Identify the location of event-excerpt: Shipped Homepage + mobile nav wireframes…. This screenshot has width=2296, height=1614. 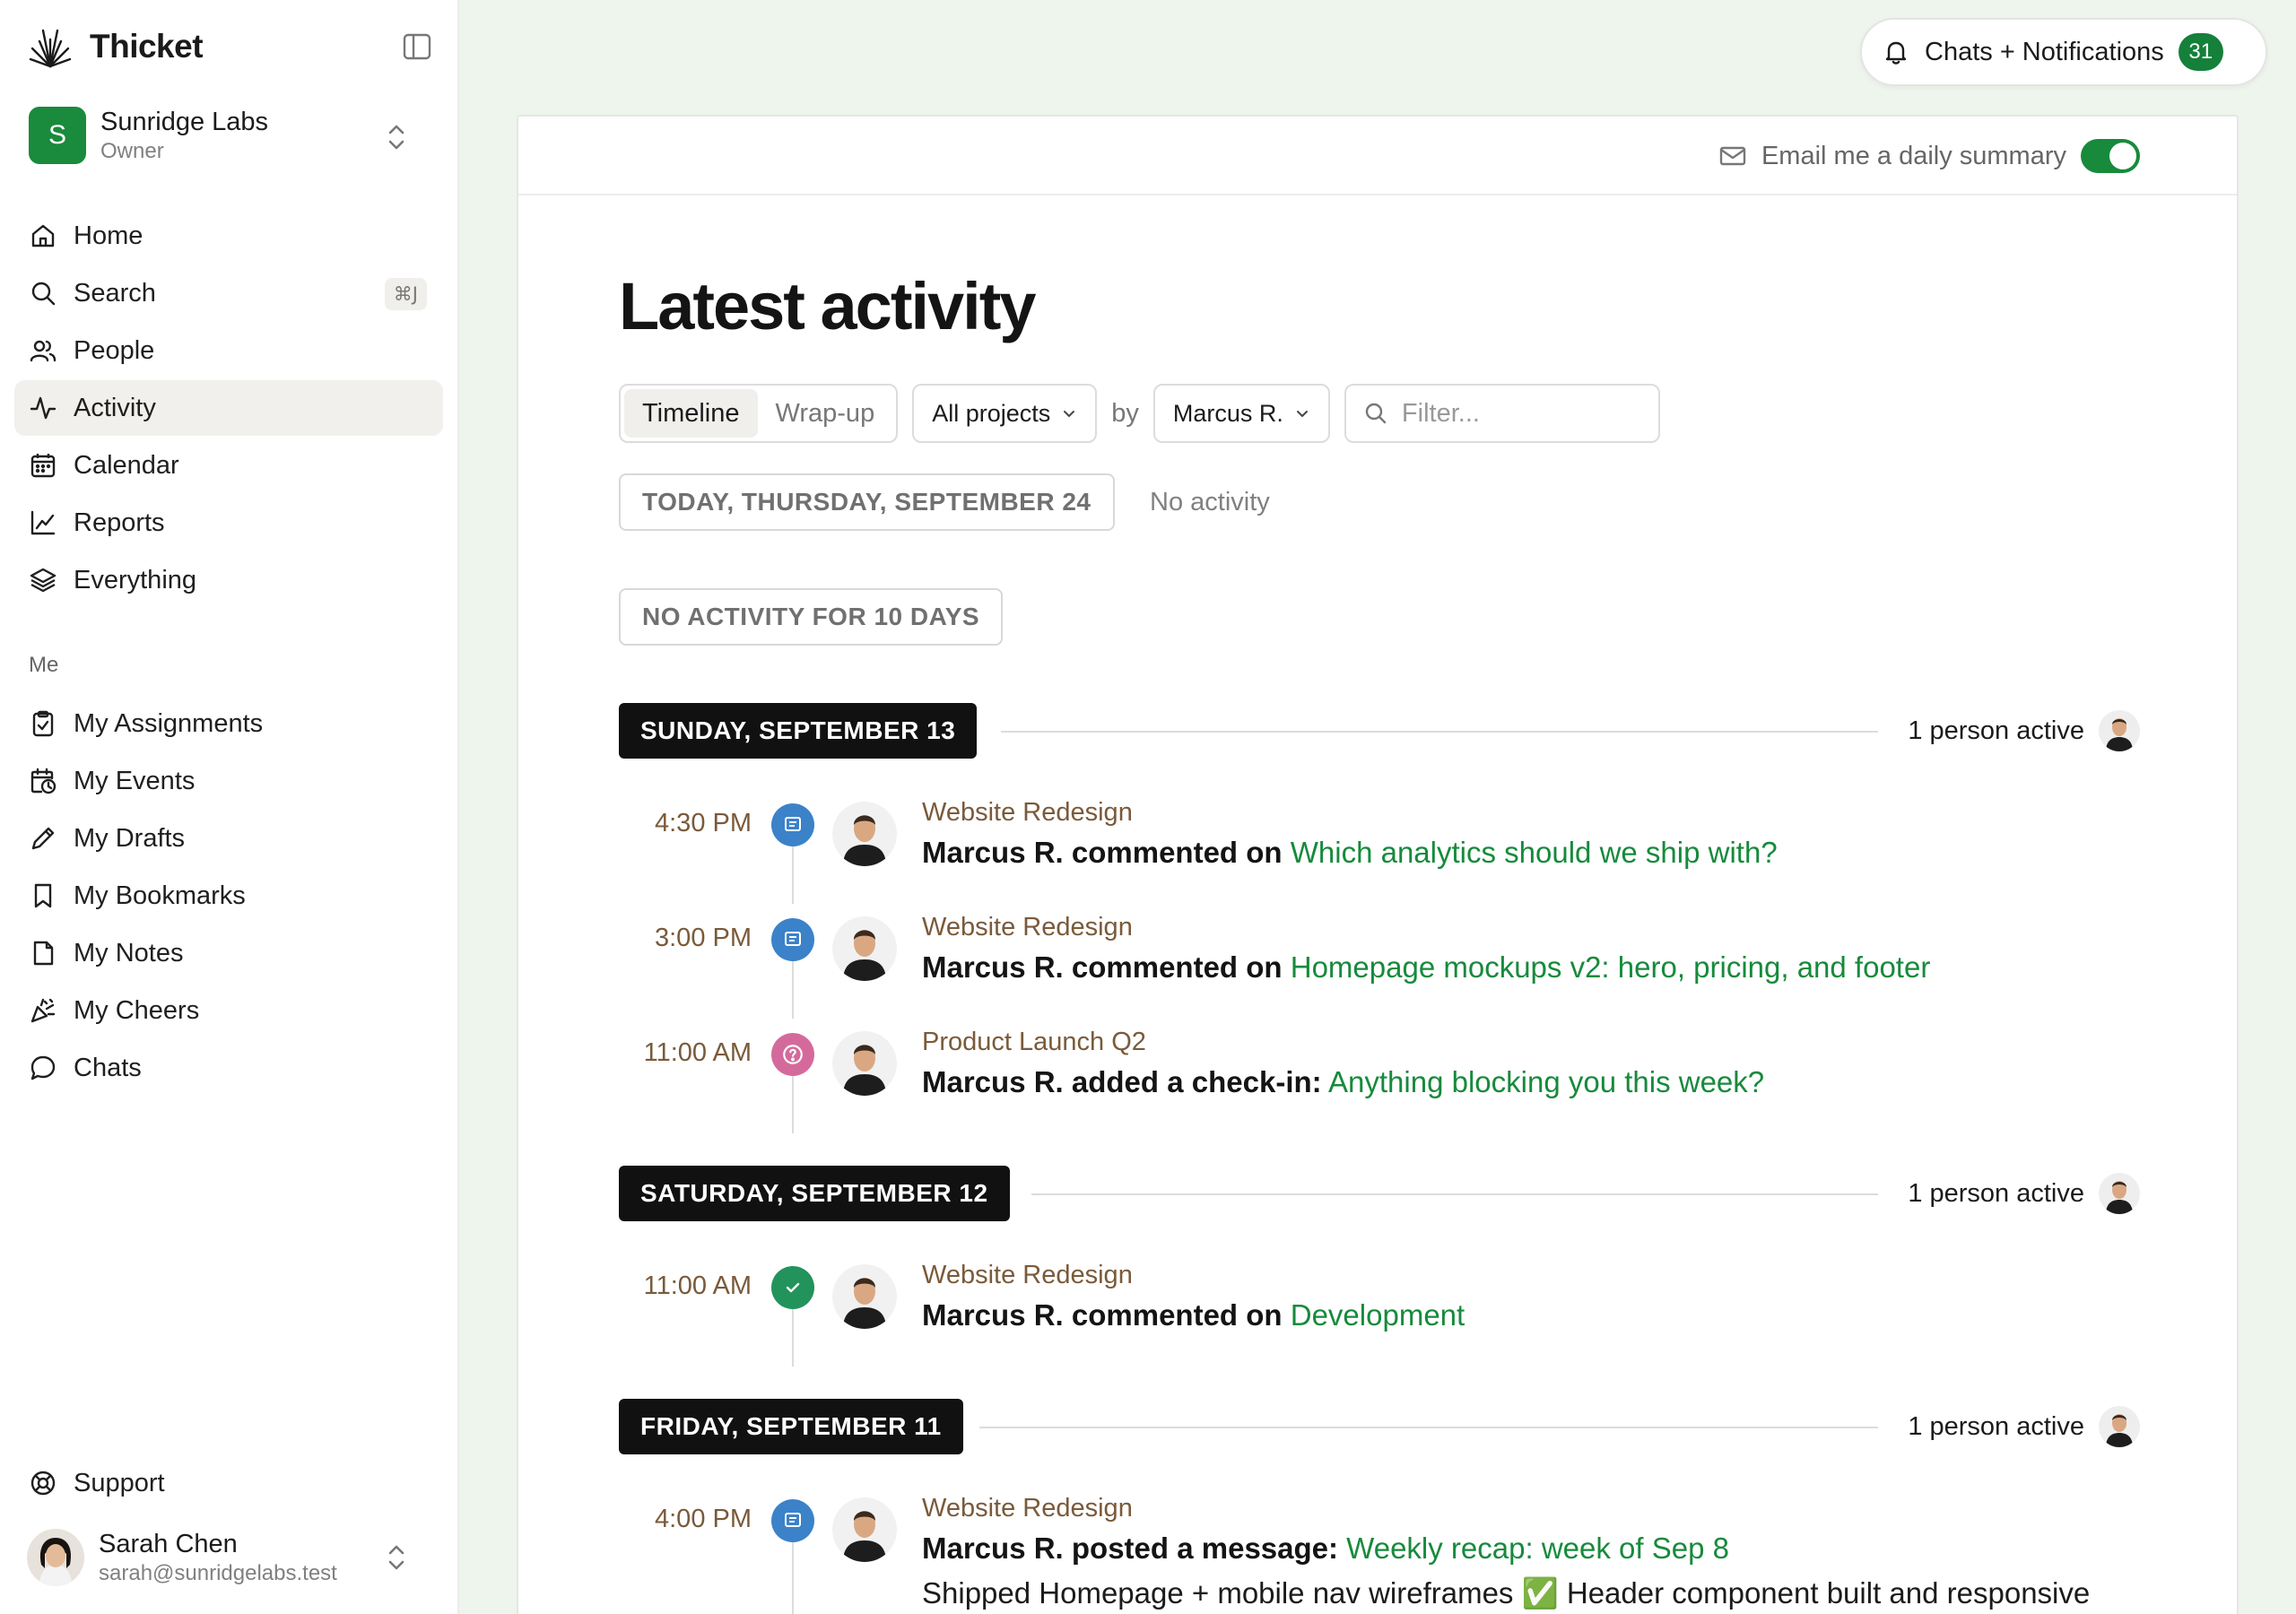
(1506, 1593).